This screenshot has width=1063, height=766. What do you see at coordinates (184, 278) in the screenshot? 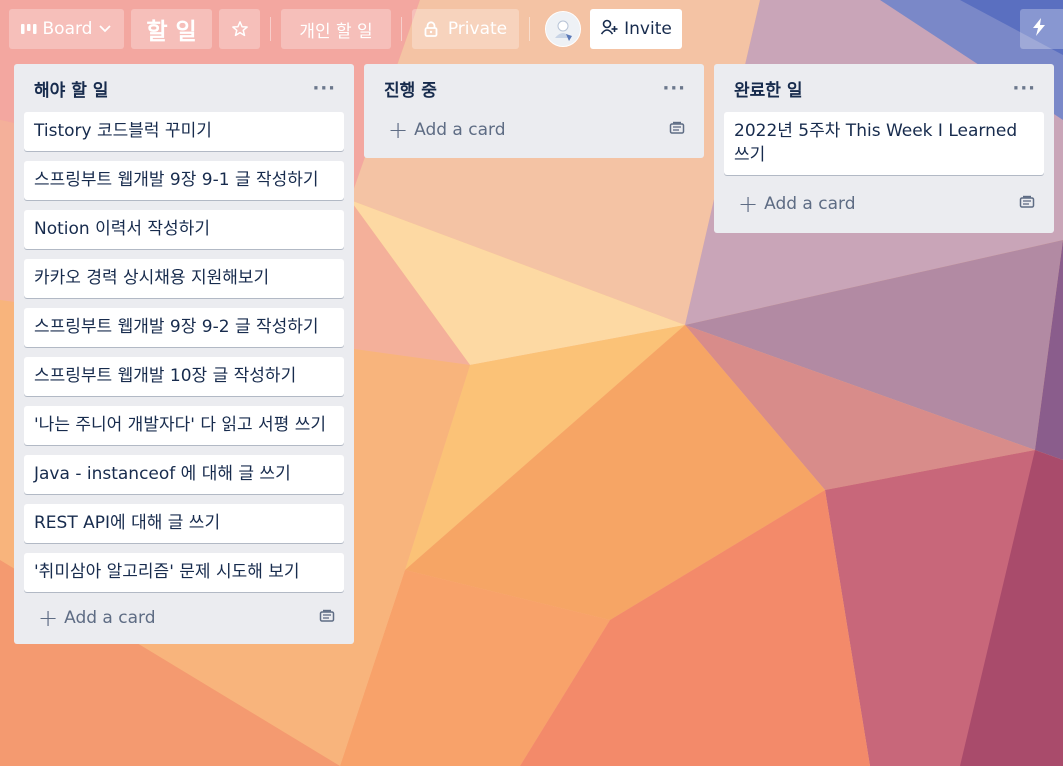
I see `card: 카카오 경력 상시채용 지원해보기` at bounding box center [184, 278].